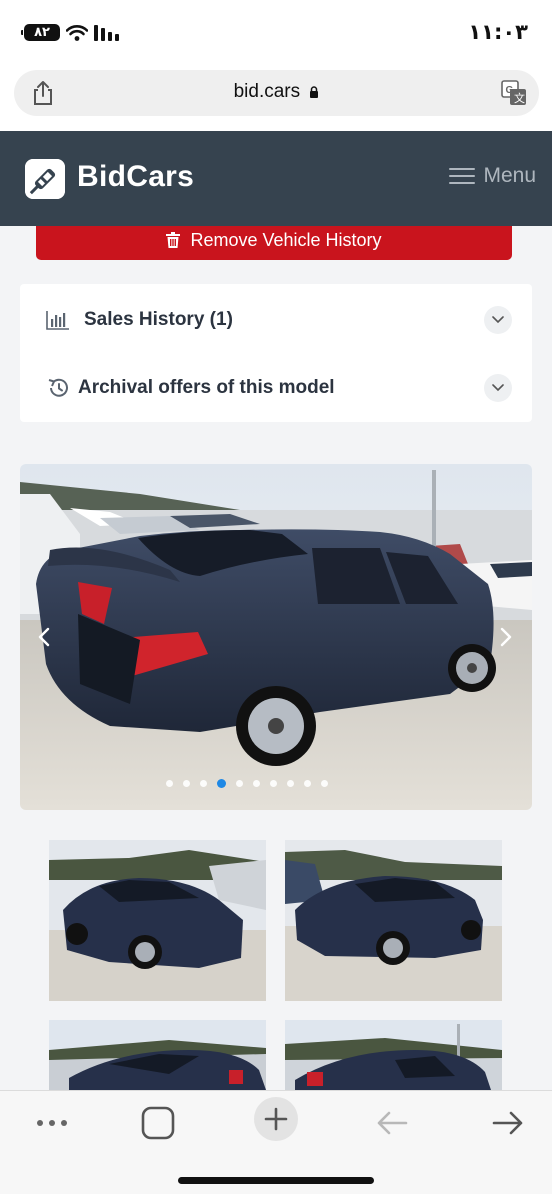  I want to click on svg-text: 文, so click(519, 98).